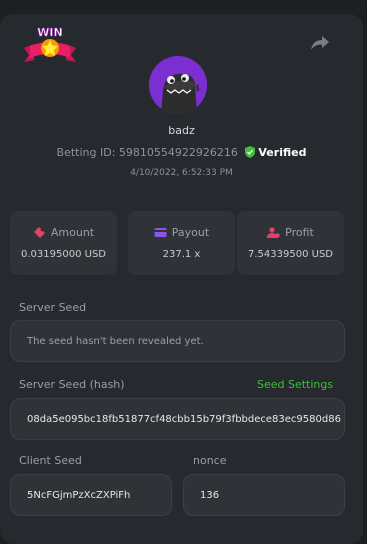  I want to click on stat-amount-value: 0.03195000 USD, so click(63, 254).